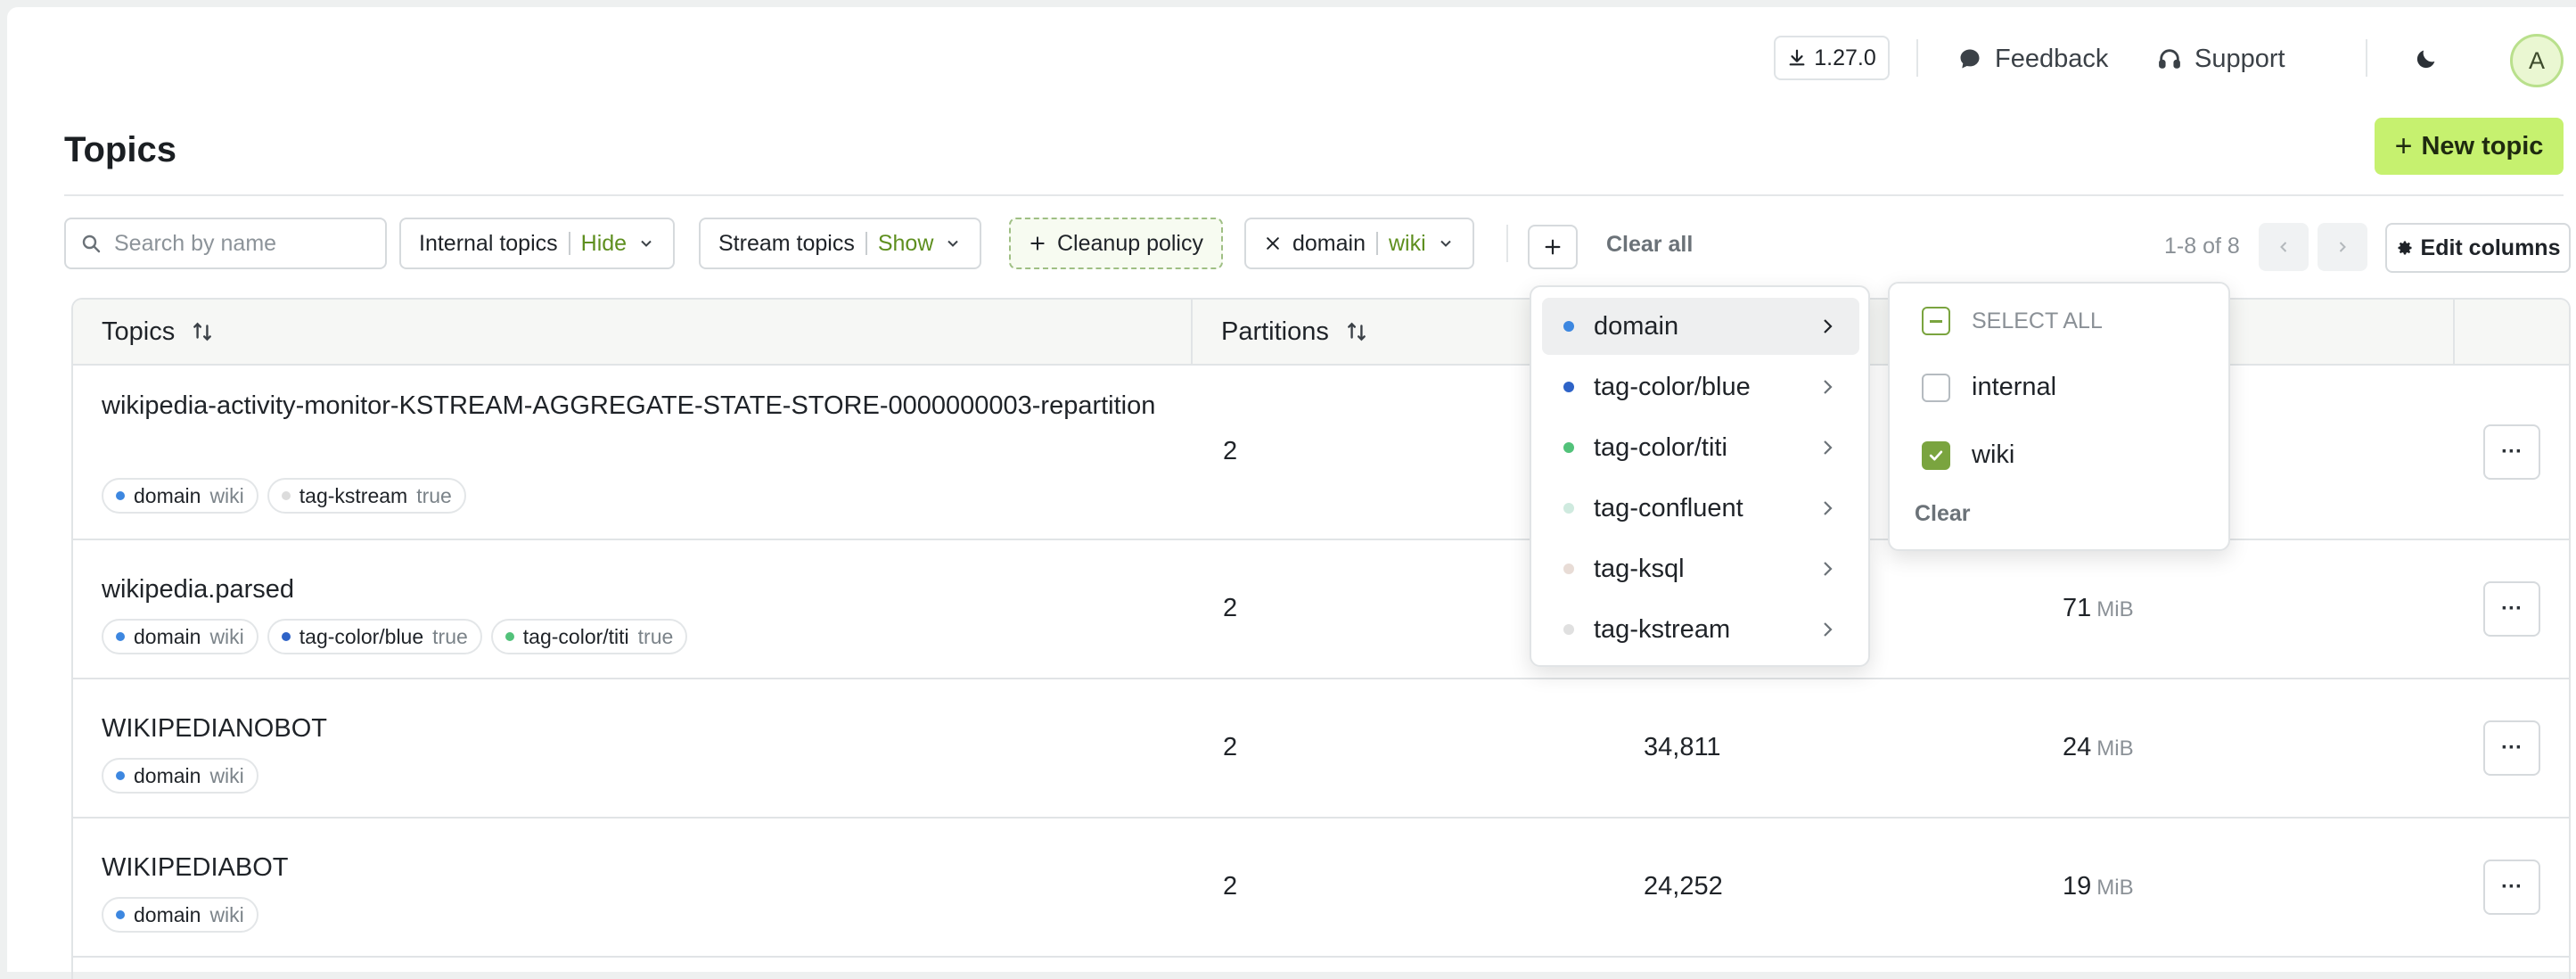  I want to click on search-icon, so click(91, 243).